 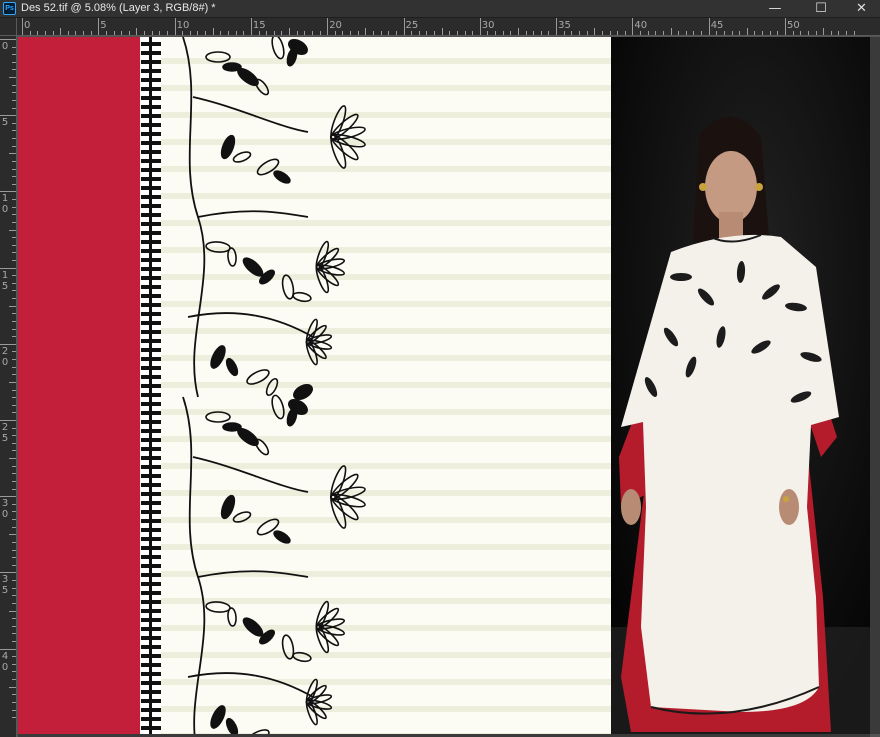 I want to click on document-tab-title: Des 52.tif @ 5.08% (Layer 3, RGB/8#) *, so click(x=118, y=8).